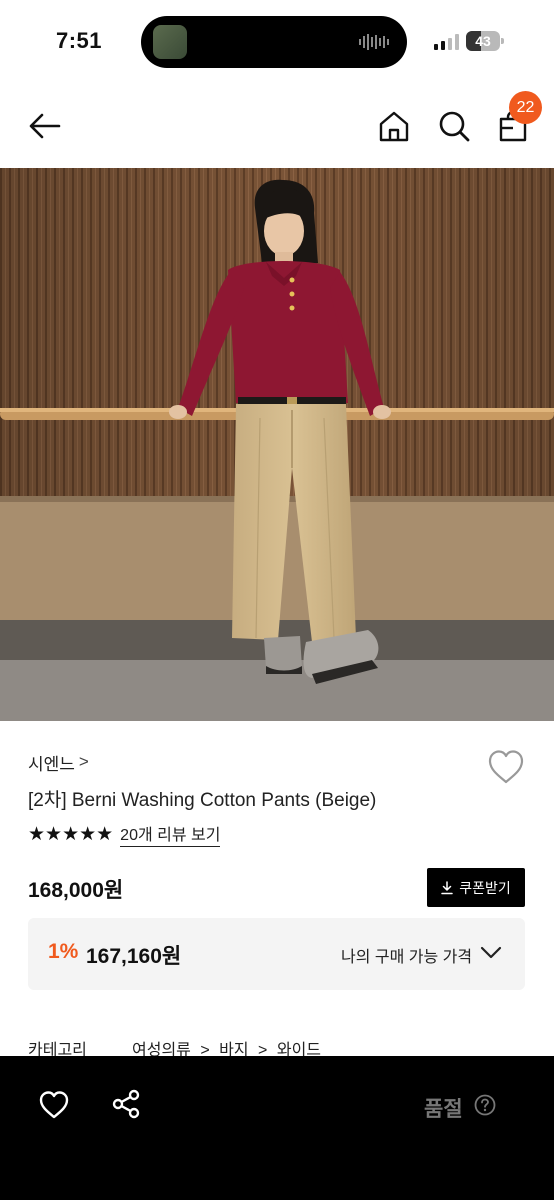 This screenshot has width=554, height=1200. I want to click on status-bar: 7:51 43, so click(277, 42).